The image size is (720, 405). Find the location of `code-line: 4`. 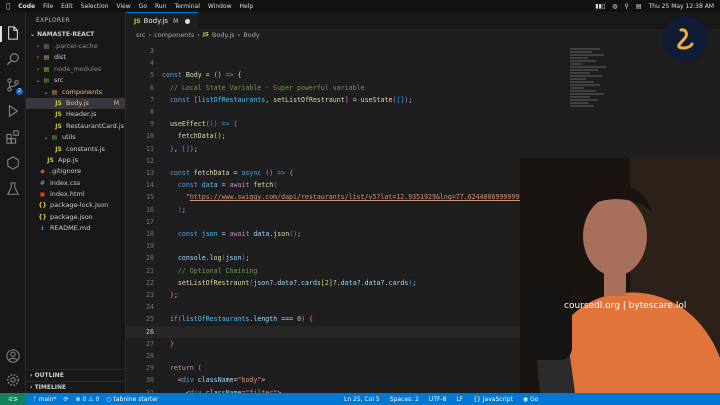

code-line: 4 is located at coordinates (152, 63).